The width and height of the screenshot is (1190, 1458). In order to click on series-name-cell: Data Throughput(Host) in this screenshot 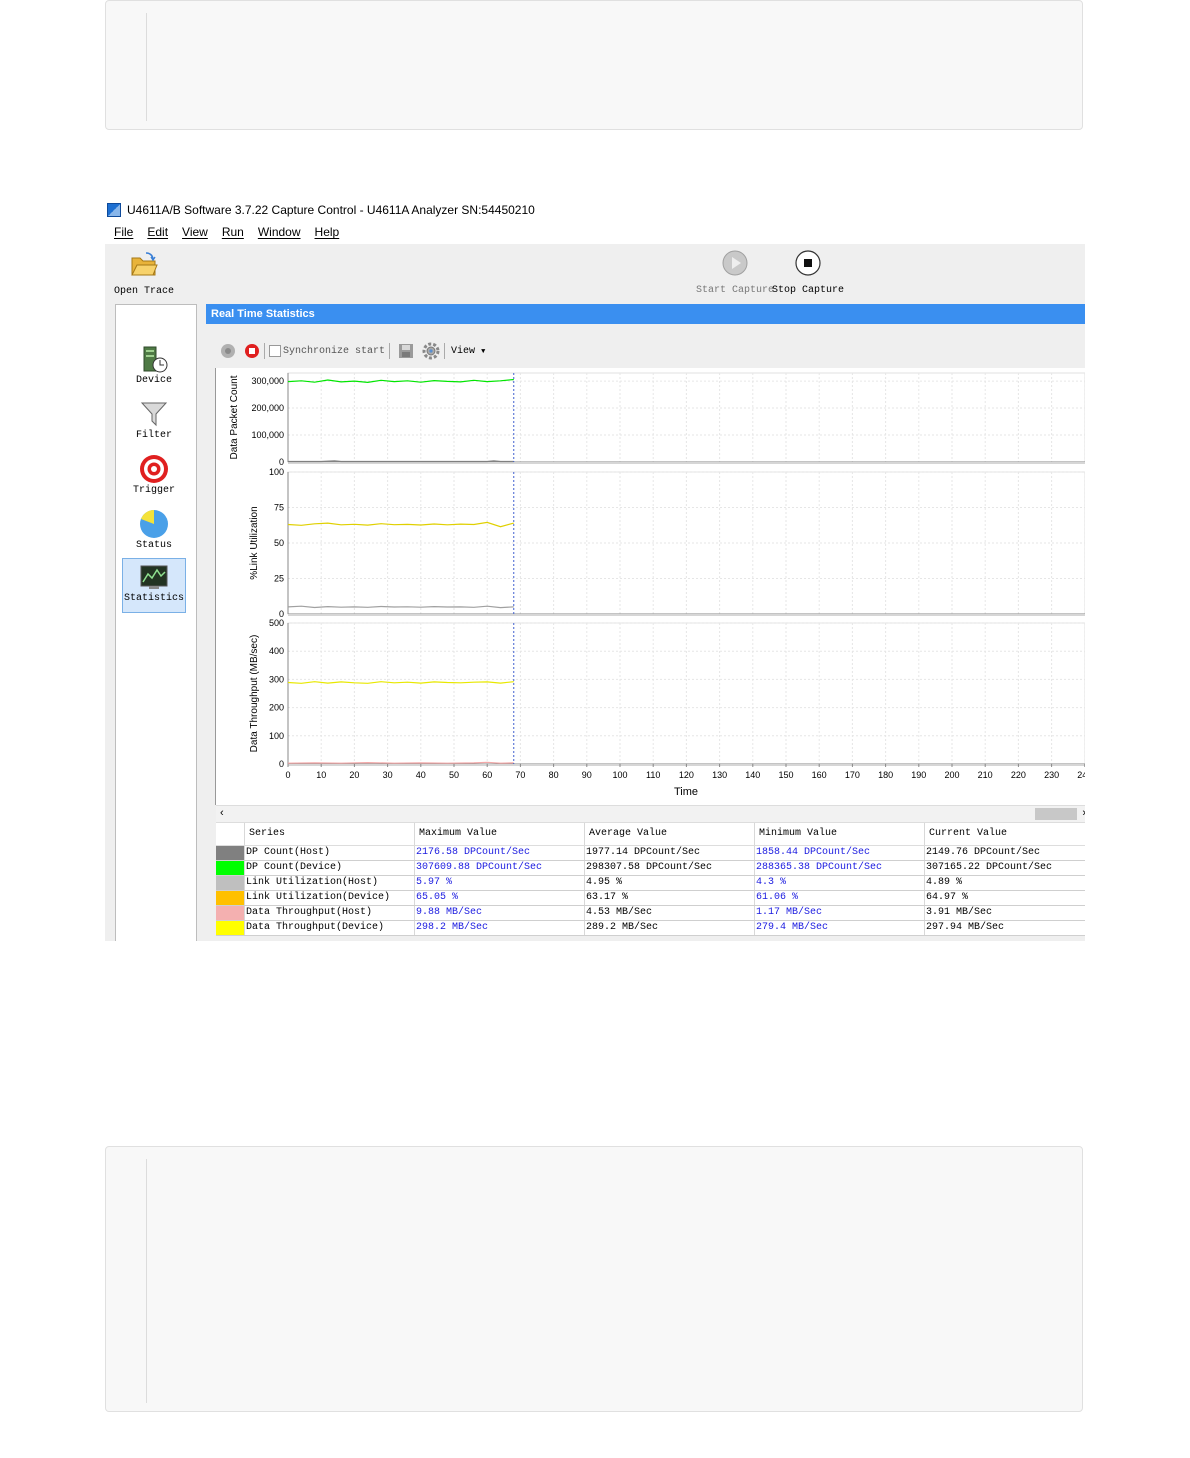, I will do `click(329, 913)`.